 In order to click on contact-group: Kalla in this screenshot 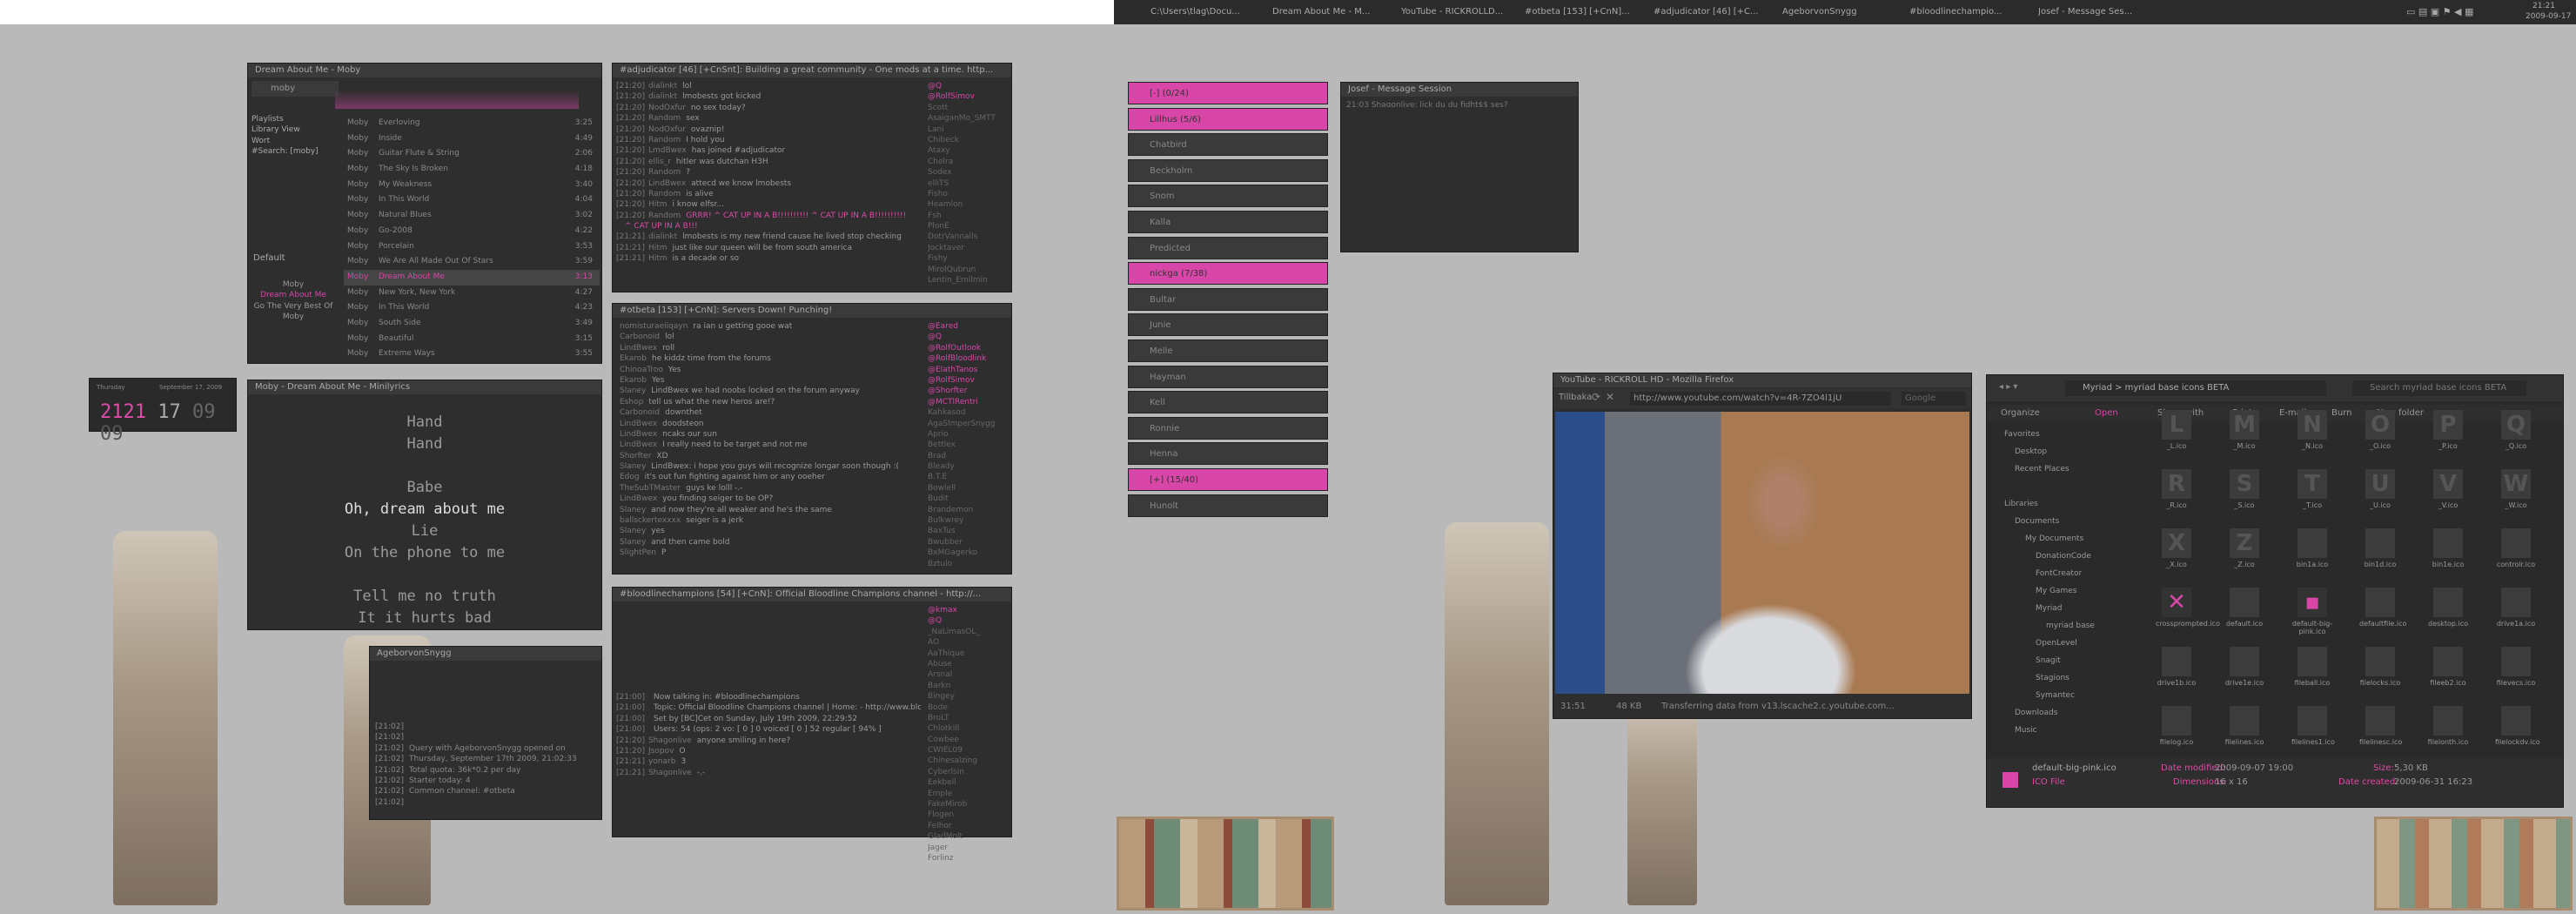, I will do `click(1228, 222)`.